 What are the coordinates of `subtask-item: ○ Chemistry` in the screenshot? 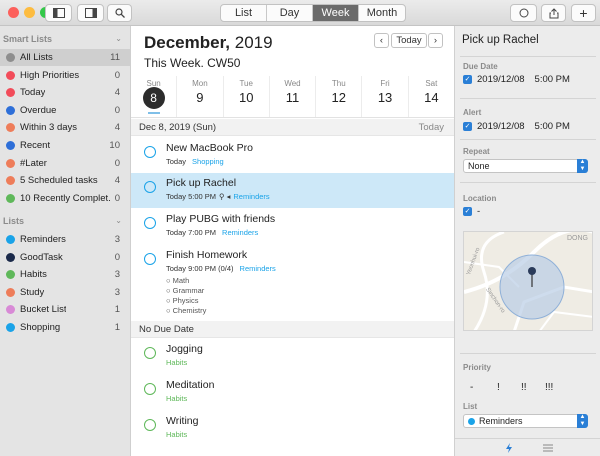 It's located at (186, 310).